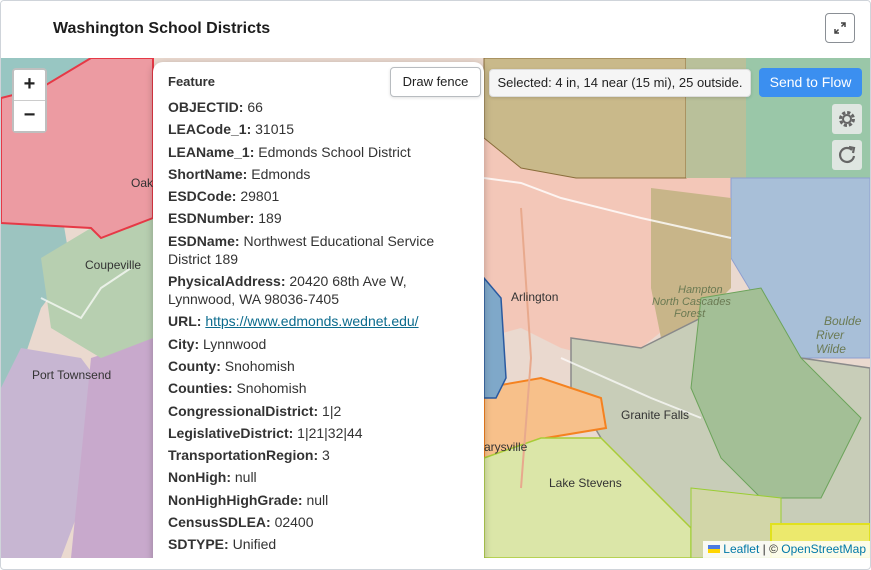  Describe the element at coordinates (211, 151) in the screenshot. I see `popup-field-key: LEAName_1:` at that location.